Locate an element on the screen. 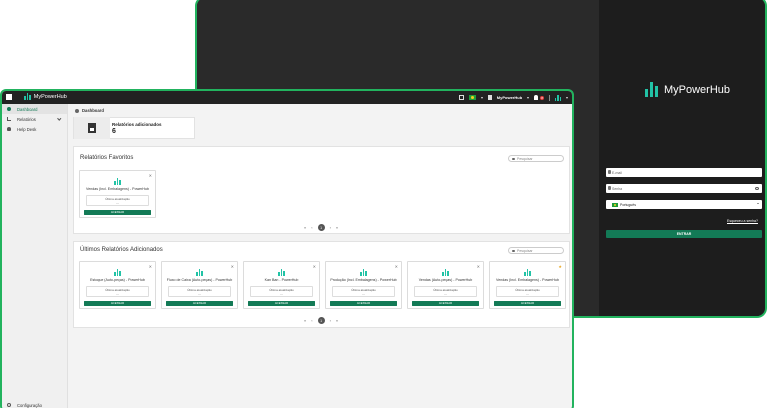  brazil-flag-icon is located at coordinates (472, 97).